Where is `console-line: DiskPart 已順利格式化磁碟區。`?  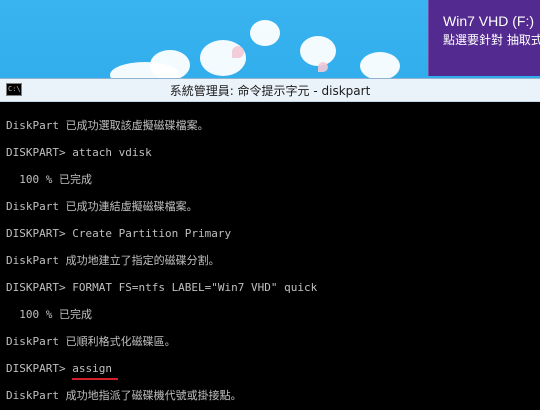 console-line: DiskPart 已順利格式化磁碟區。 is located at coordinates (91, 341).